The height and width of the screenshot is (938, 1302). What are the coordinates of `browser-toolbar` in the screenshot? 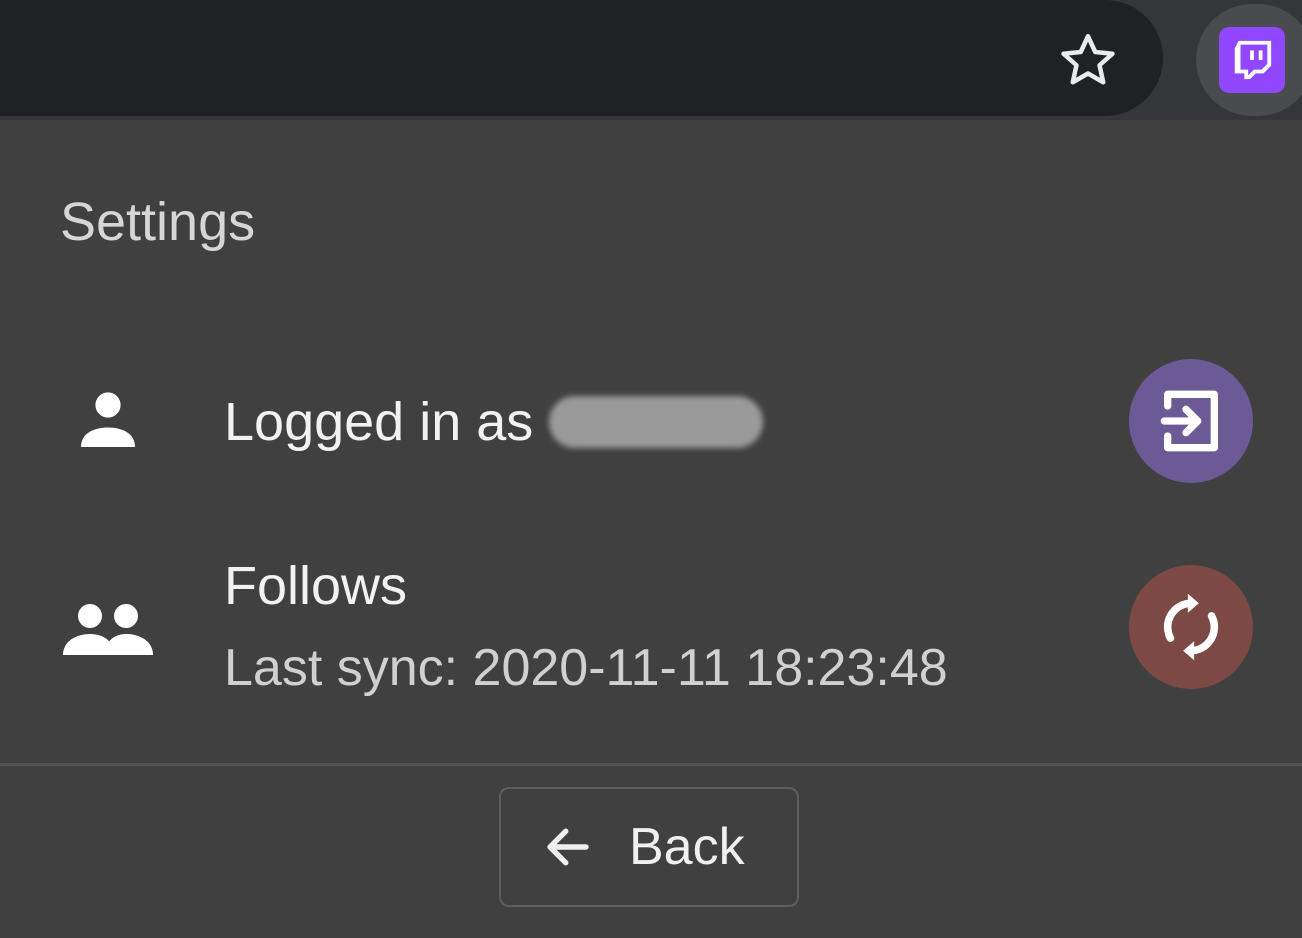 It's located at (651, 60).